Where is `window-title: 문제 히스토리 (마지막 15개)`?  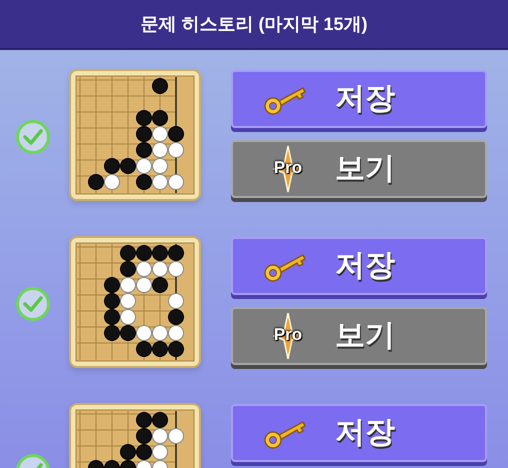 window-title: 문제 히스토리 (마지막 15개) is located at coordinates (254, 24).